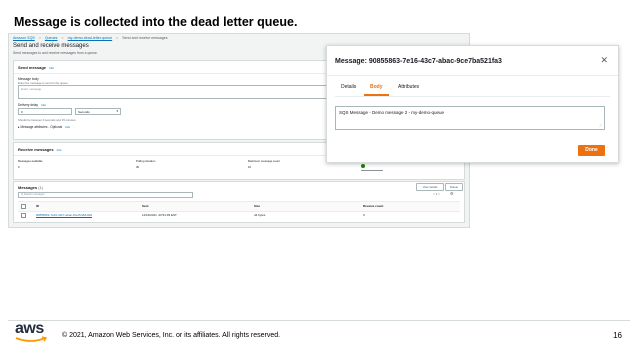 This screenshot has height=359, width=638. I want to click on message-sent-time: 11/16/2021, 20:51:39 EST, so click(159, 215).